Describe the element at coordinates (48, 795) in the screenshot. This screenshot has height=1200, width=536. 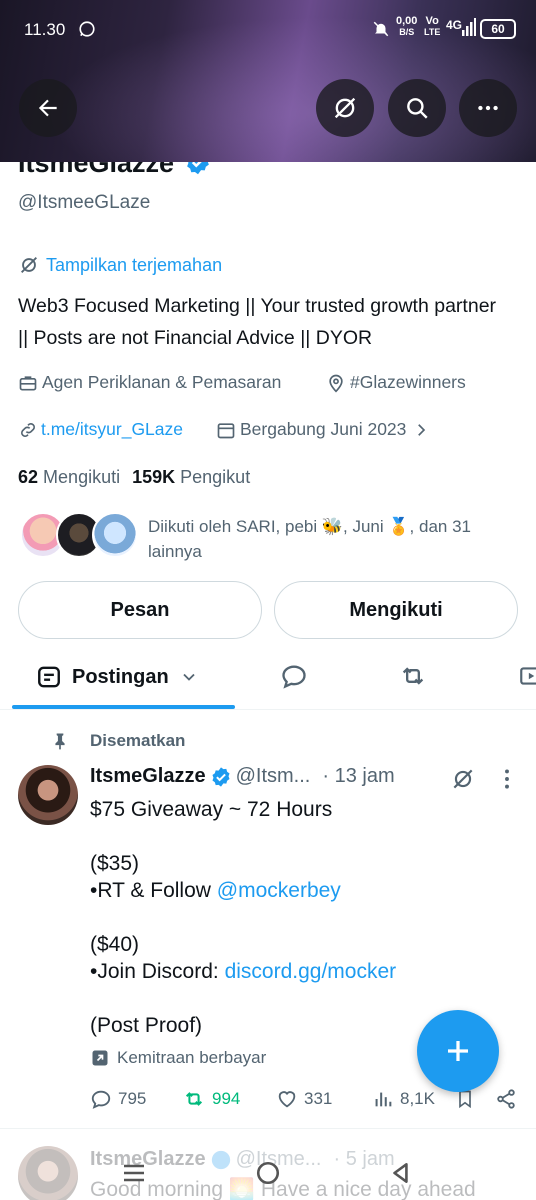
I see `post-author-avatar` at that location.